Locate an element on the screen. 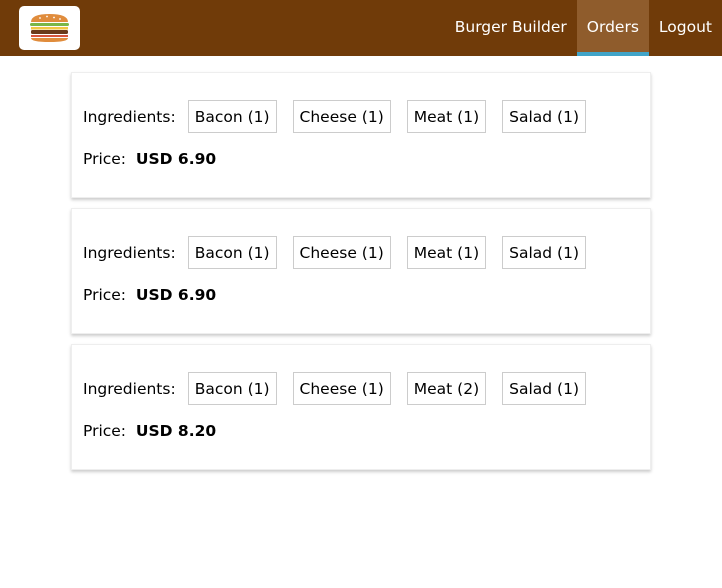 The height and width of the screenshot is (588, 722). nav-orders: Orders is located at coordinates (612, 28).